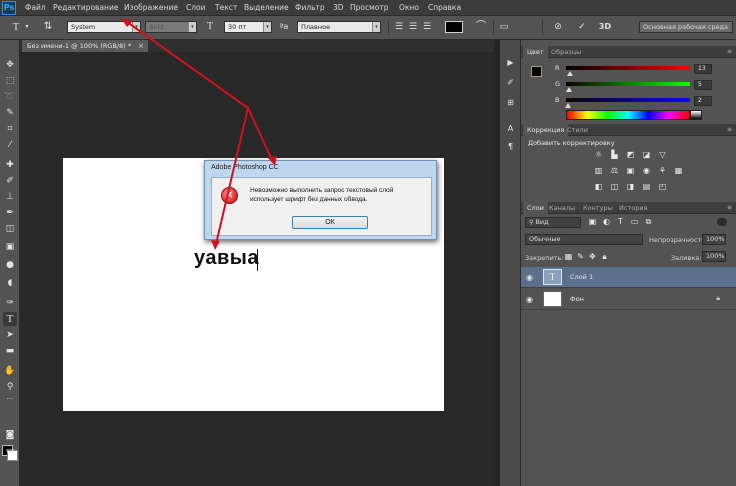 Image resolution: width=736 pixels, height=486 pixels. Describe the element at coordinates (703, 101) in the screenshot. I see `channel-b-value: 2` at that location.